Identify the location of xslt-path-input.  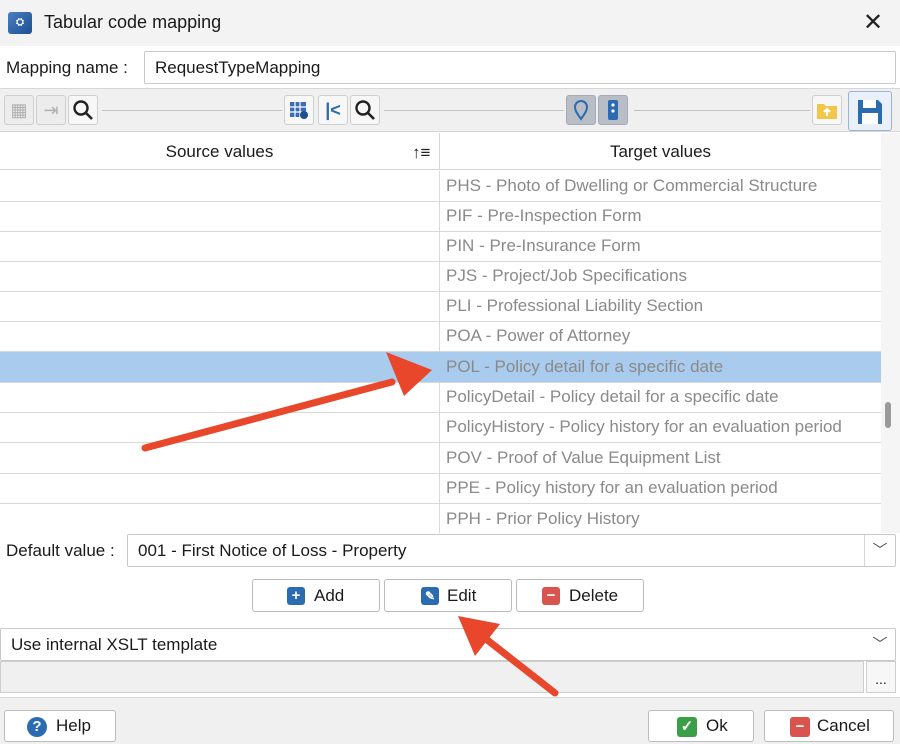
(432, 677).